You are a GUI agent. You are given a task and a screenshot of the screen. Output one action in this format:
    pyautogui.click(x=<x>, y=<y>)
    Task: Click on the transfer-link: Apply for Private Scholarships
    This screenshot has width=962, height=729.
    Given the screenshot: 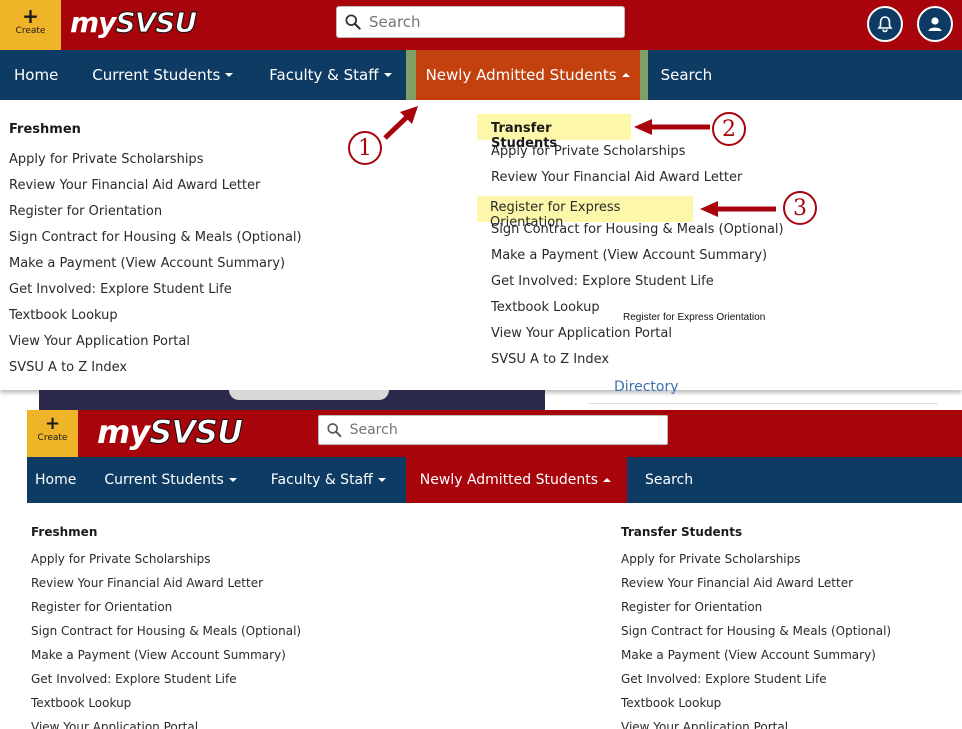 What is the action you would take?
    pyautogui.click(x=756, y=564)
    